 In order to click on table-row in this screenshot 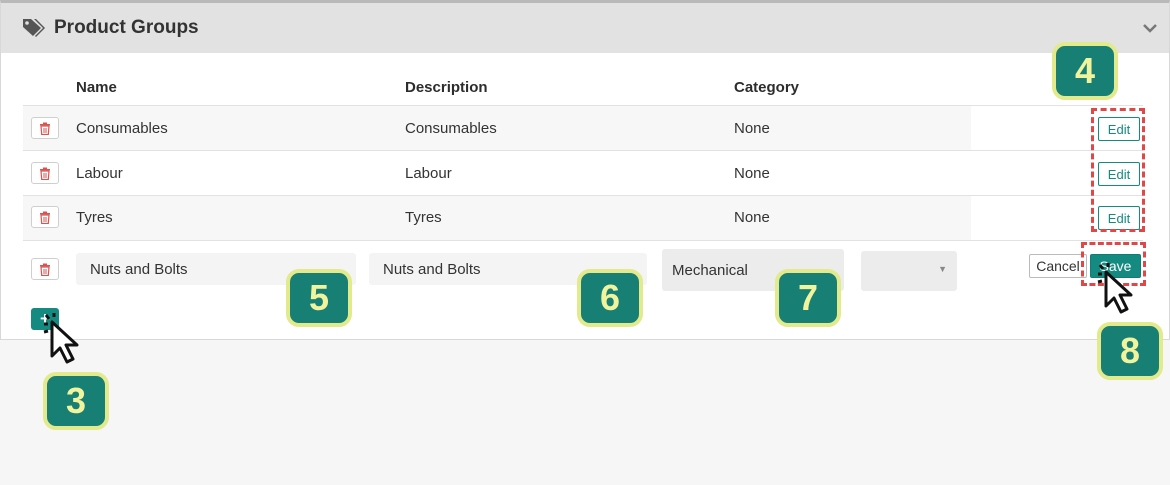, I will do `click(497, 218)`.